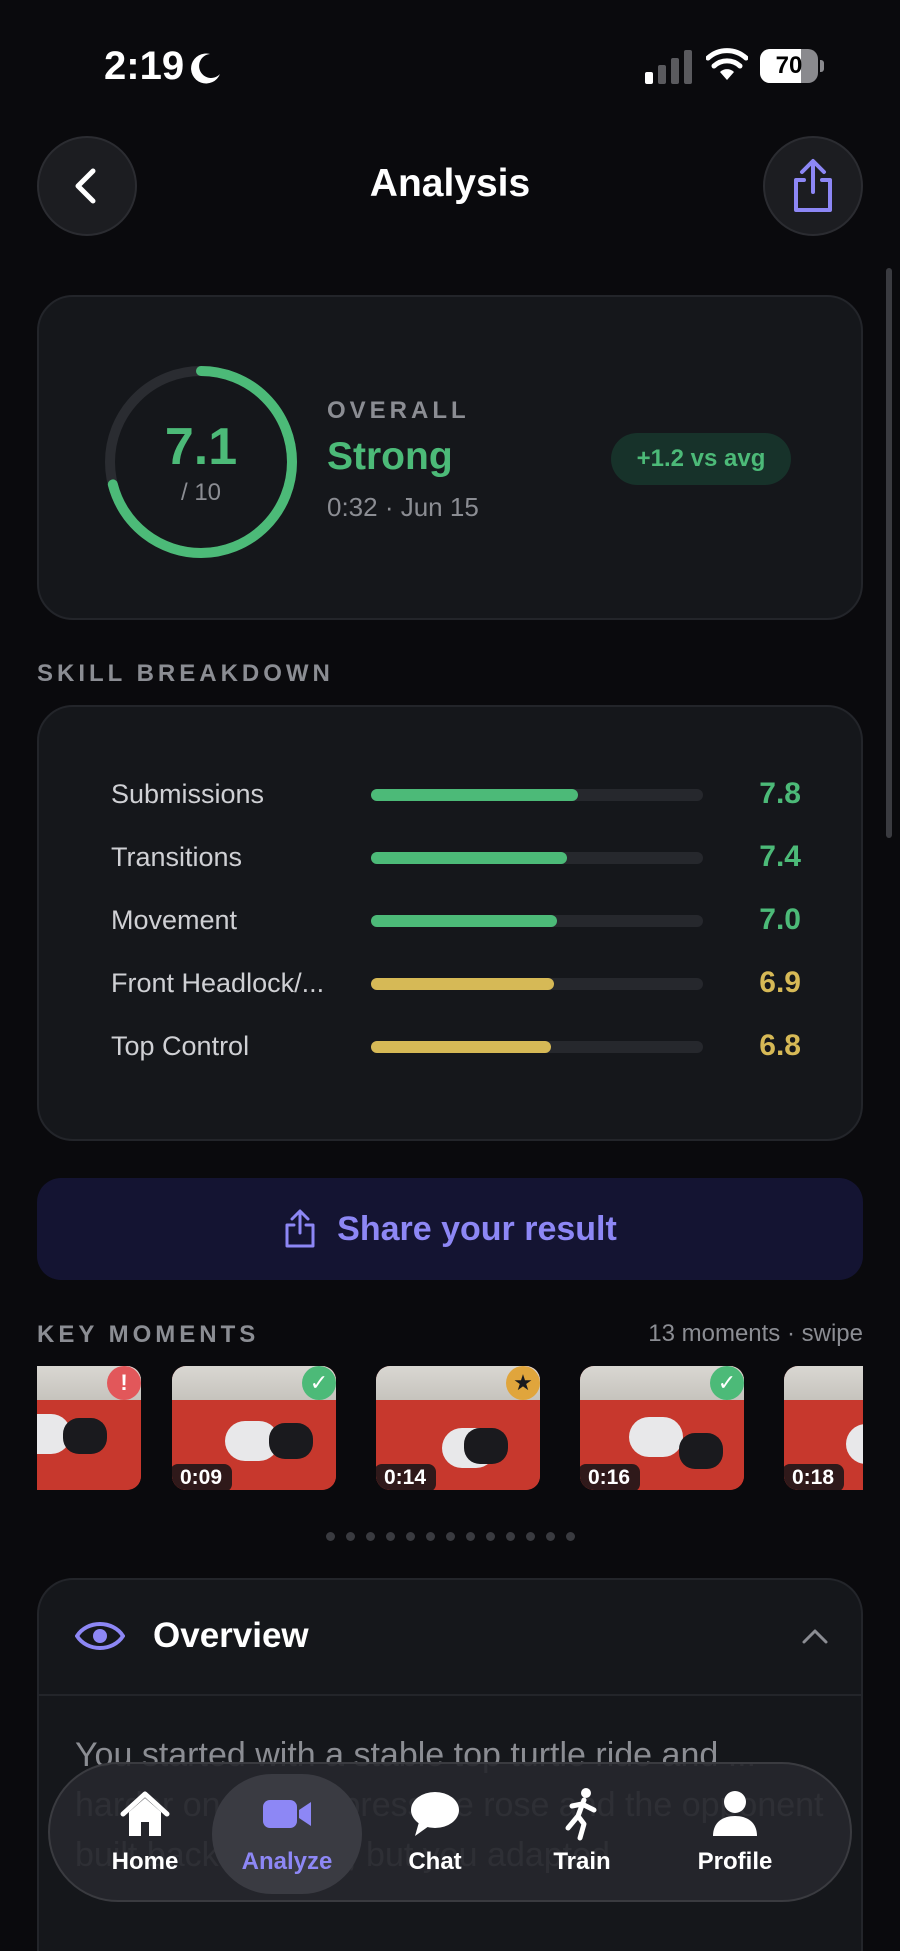 Image resolution: width=900 pixels, height=1951 pixels. I want to click on skill-name: Submissions, so click(188, 794).